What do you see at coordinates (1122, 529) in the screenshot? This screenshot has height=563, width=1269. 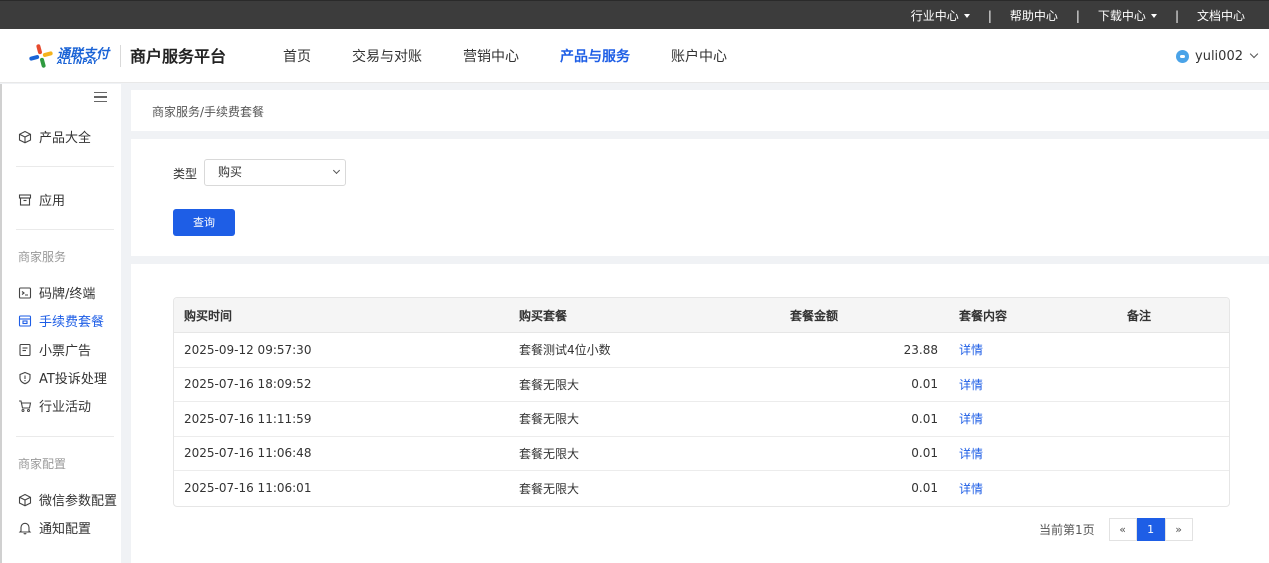 I see `prev-page-button: «` at bounding box center [1122, 529].